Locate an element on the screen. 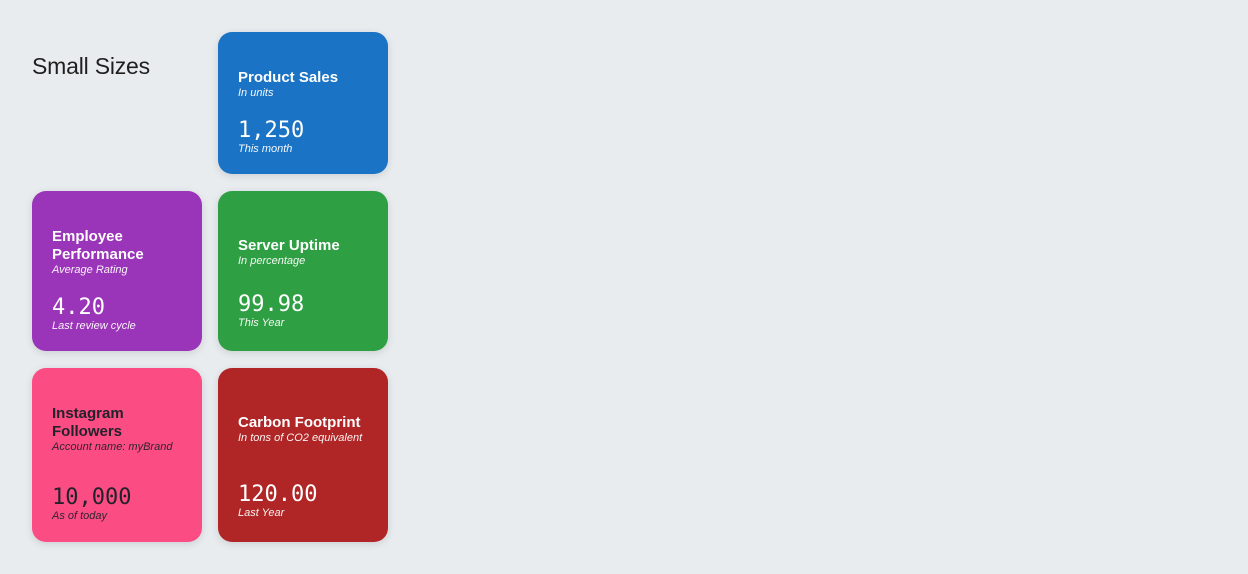  card-value: 10,000 is located at coordinates (92, 497).